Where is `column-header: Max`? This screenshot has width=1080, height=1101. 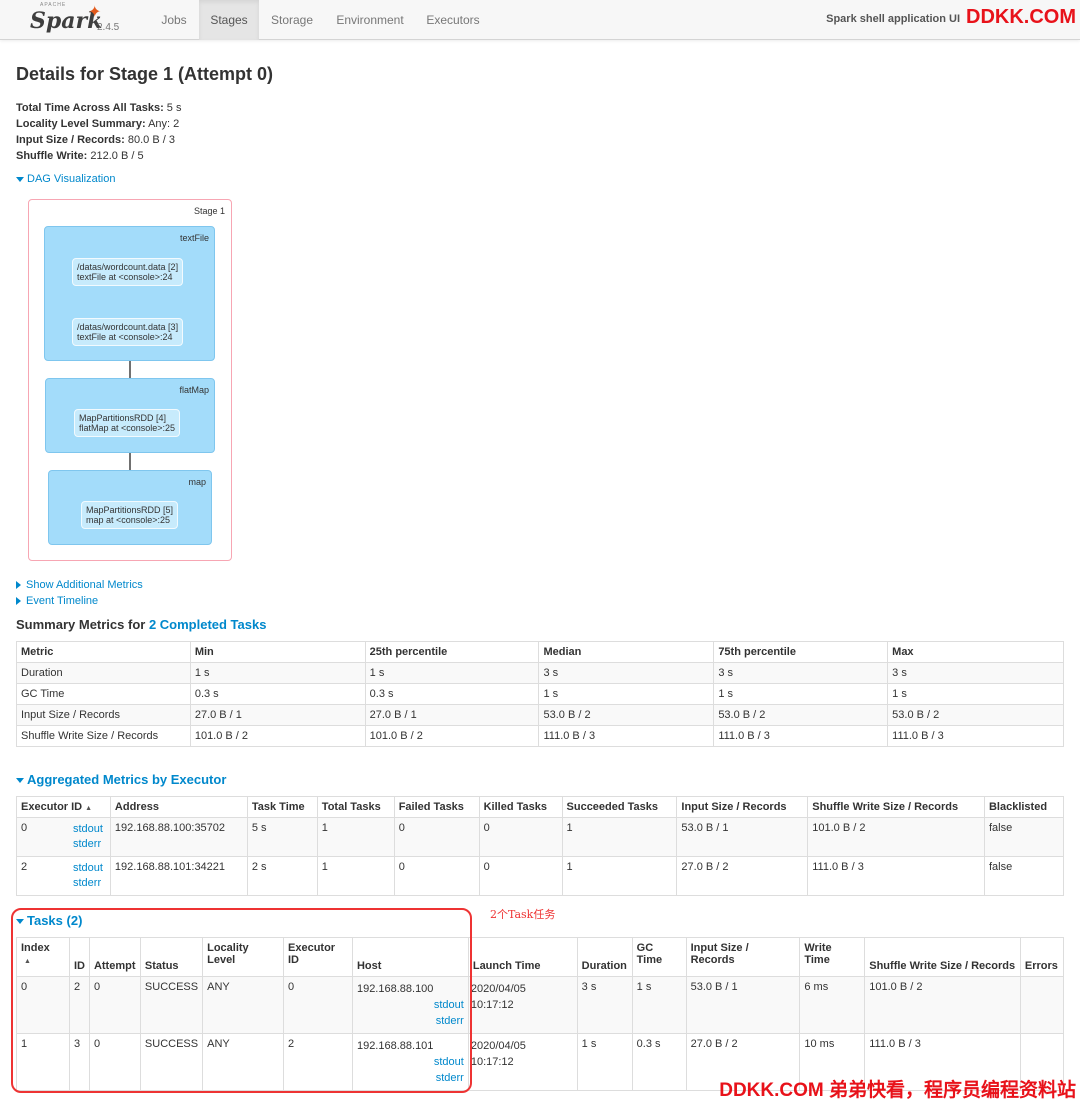
column-header: Max is located at coordinates (975, 652).